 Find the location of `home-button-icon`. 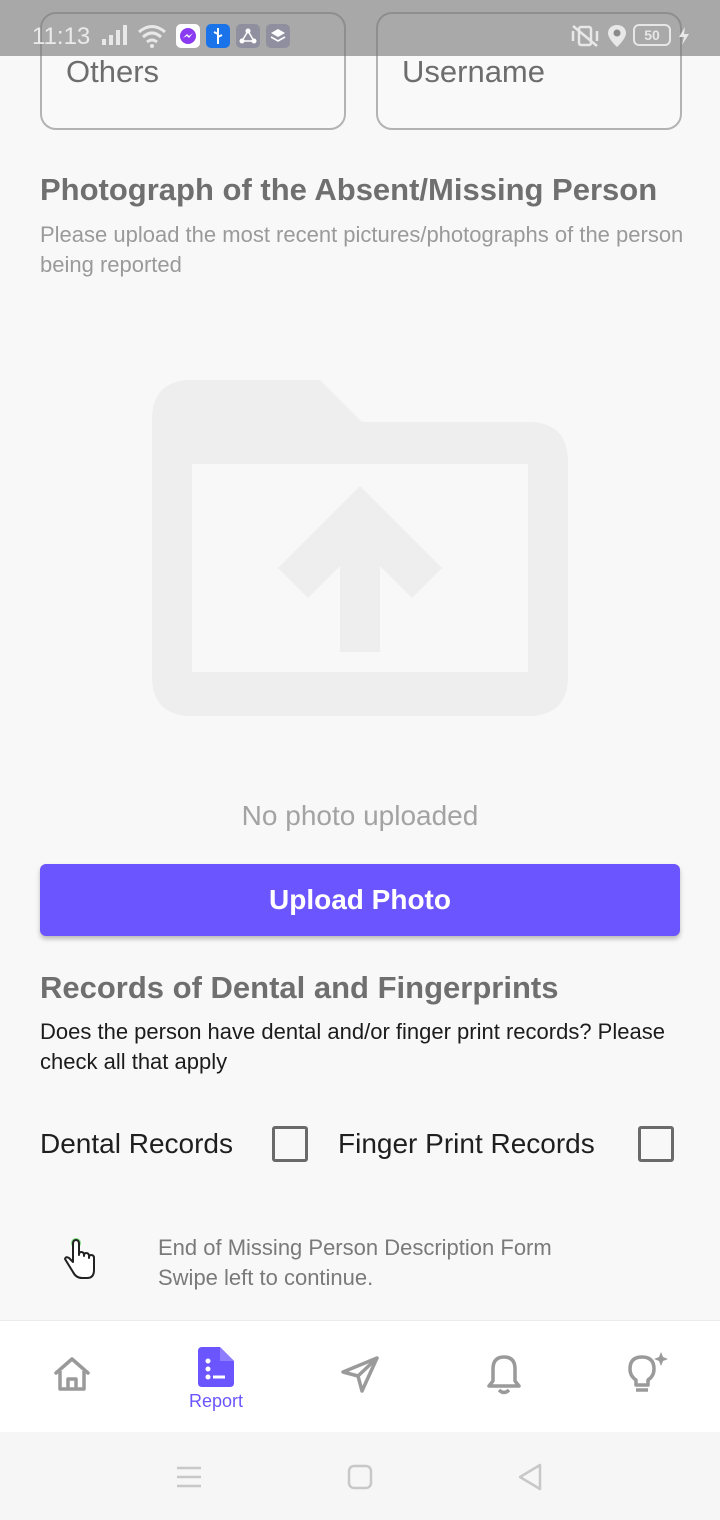

home-button-icon is located at coordinates (360, 1477).